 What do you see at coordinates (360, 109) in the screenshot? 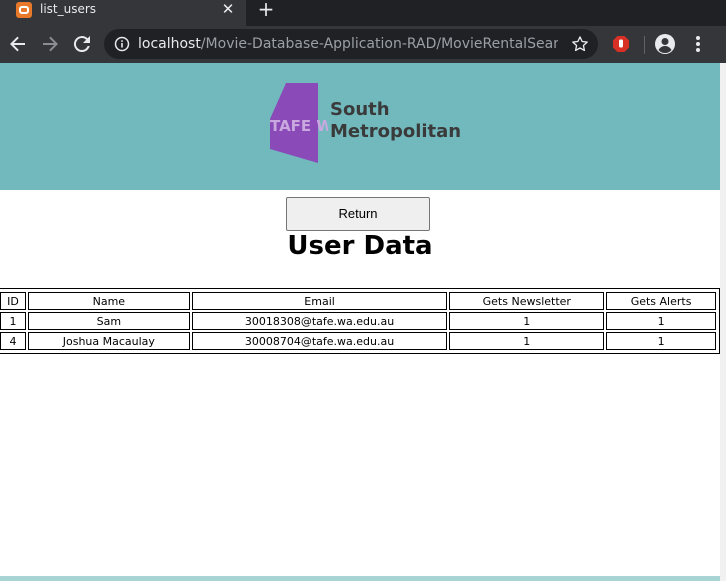
I see `logo-line-south: South` at bounding box center [360, 109].